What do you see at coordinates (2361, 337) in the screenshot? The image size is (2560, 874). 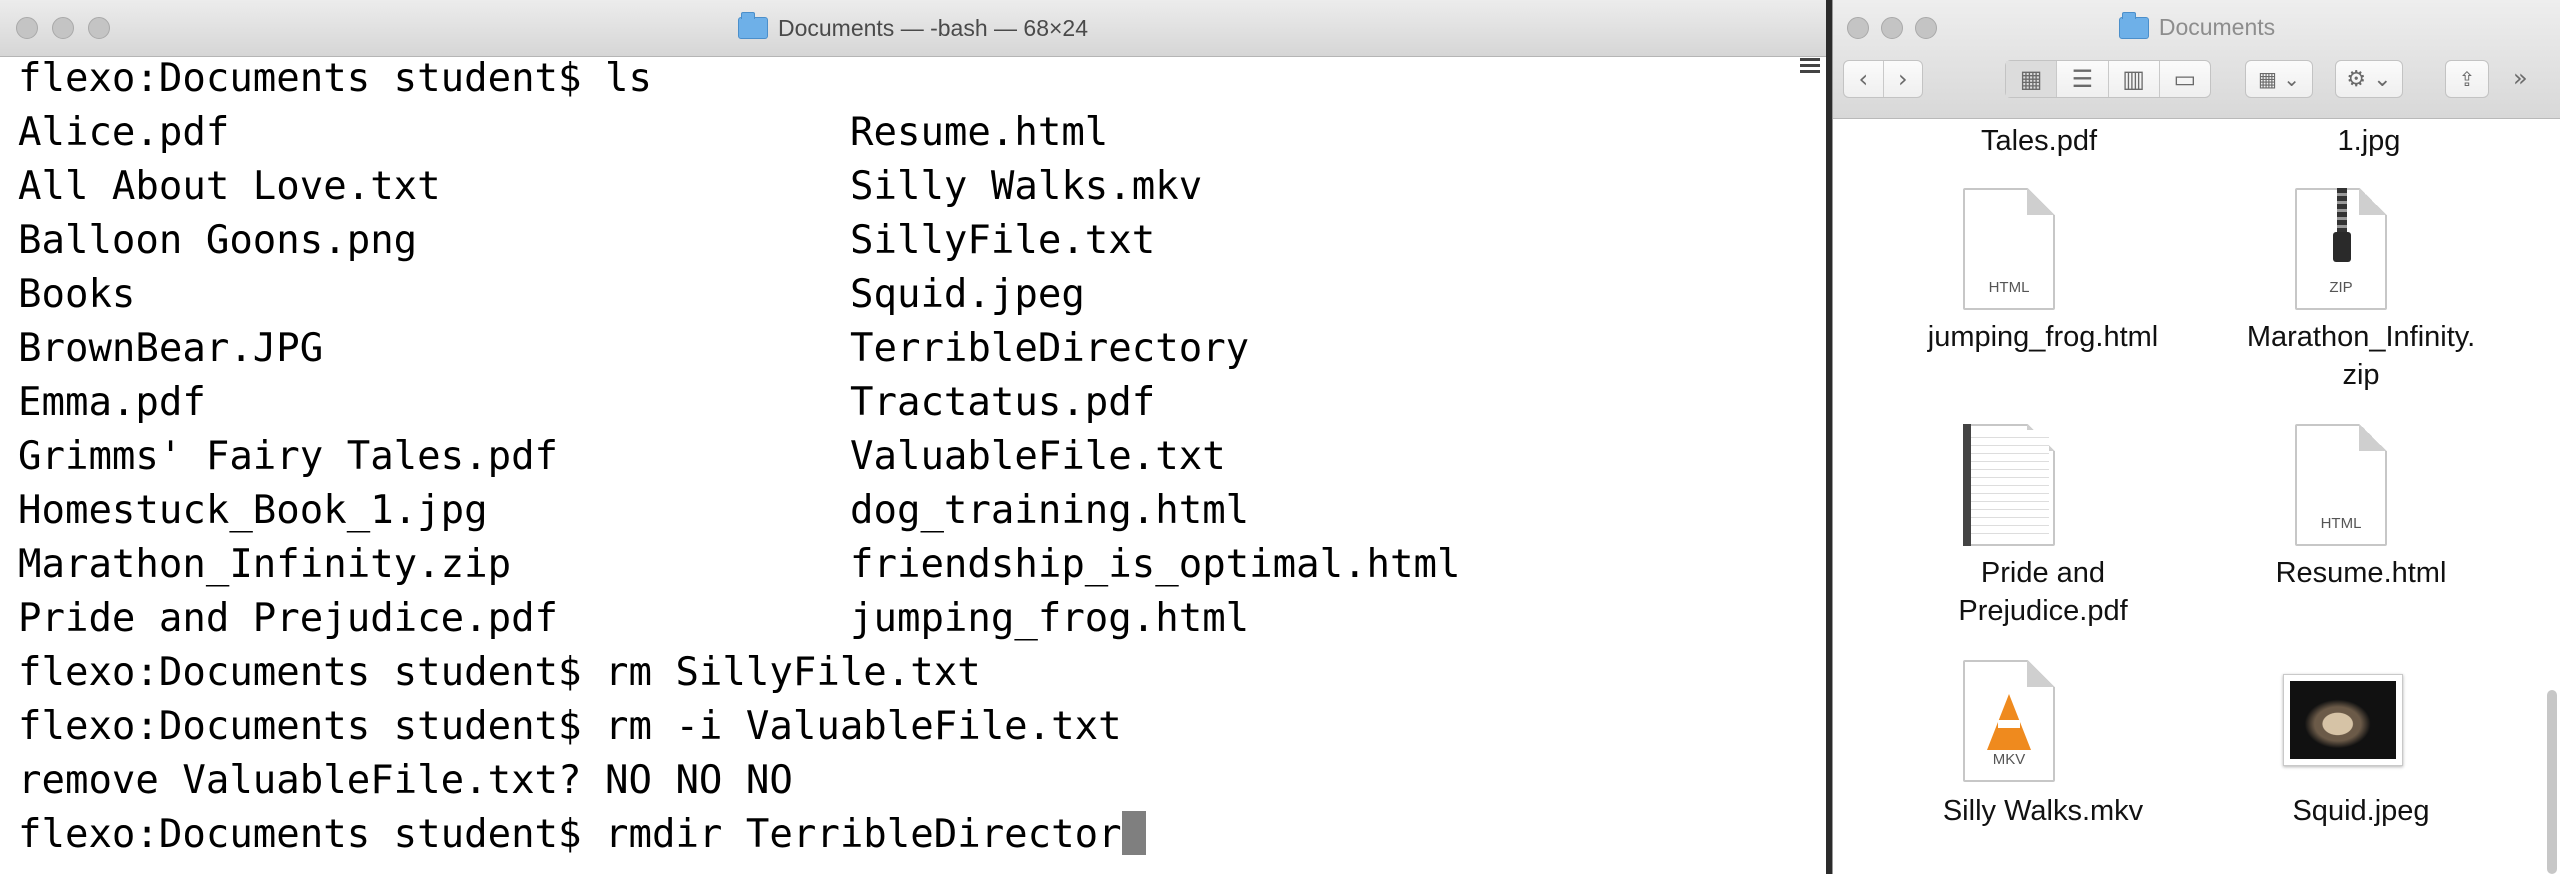 I see `file-name-line: Marathon_Infinity.` at bounding box center [2361, 337].